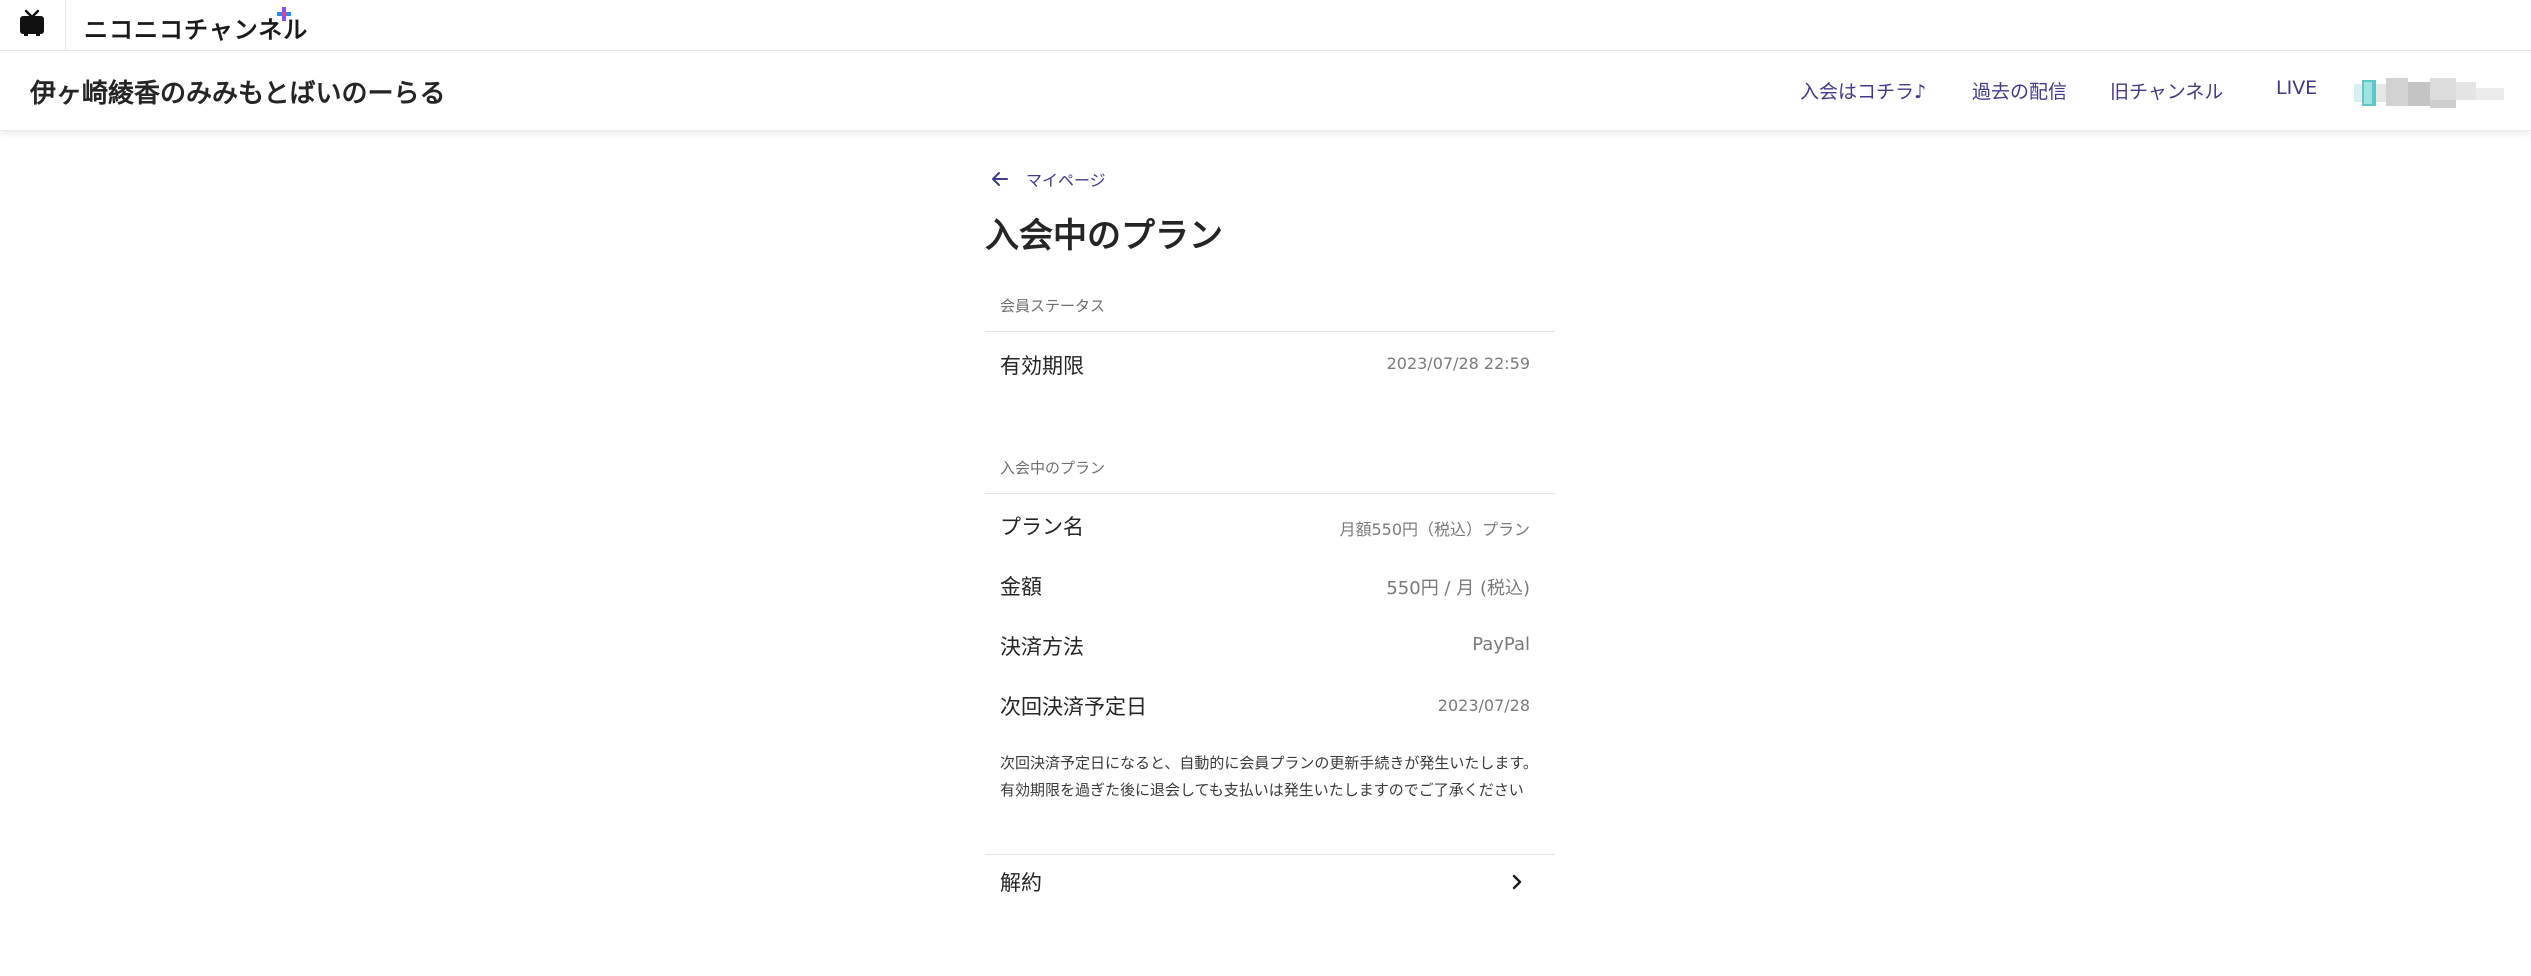  I want to click on row-value-payment-method: PayPal, so click(1501, 644).